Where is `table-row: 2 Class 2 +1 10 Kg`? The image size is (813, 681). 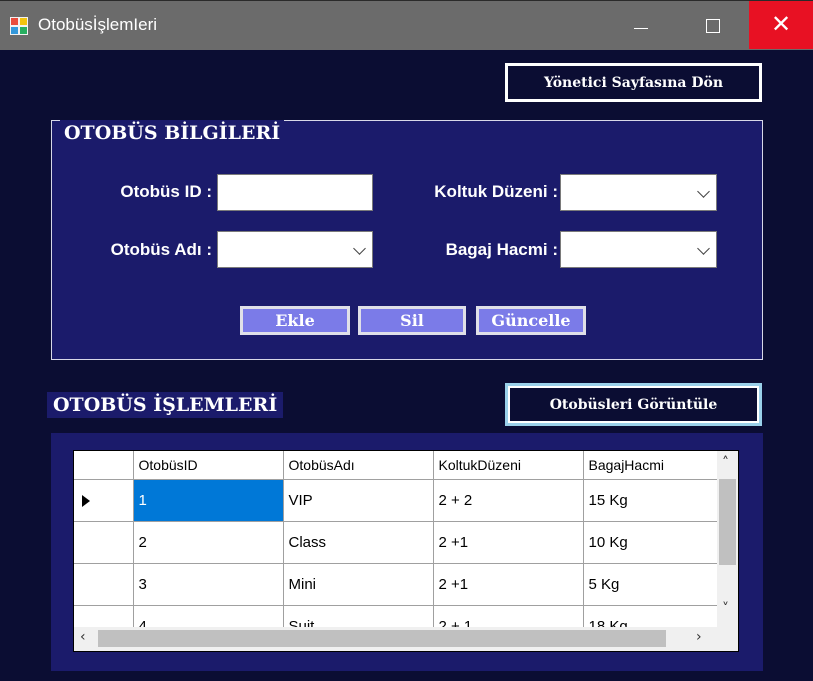
table-row: 2 Class 2 +1 10 Kg is located at coordinates (404, 542).